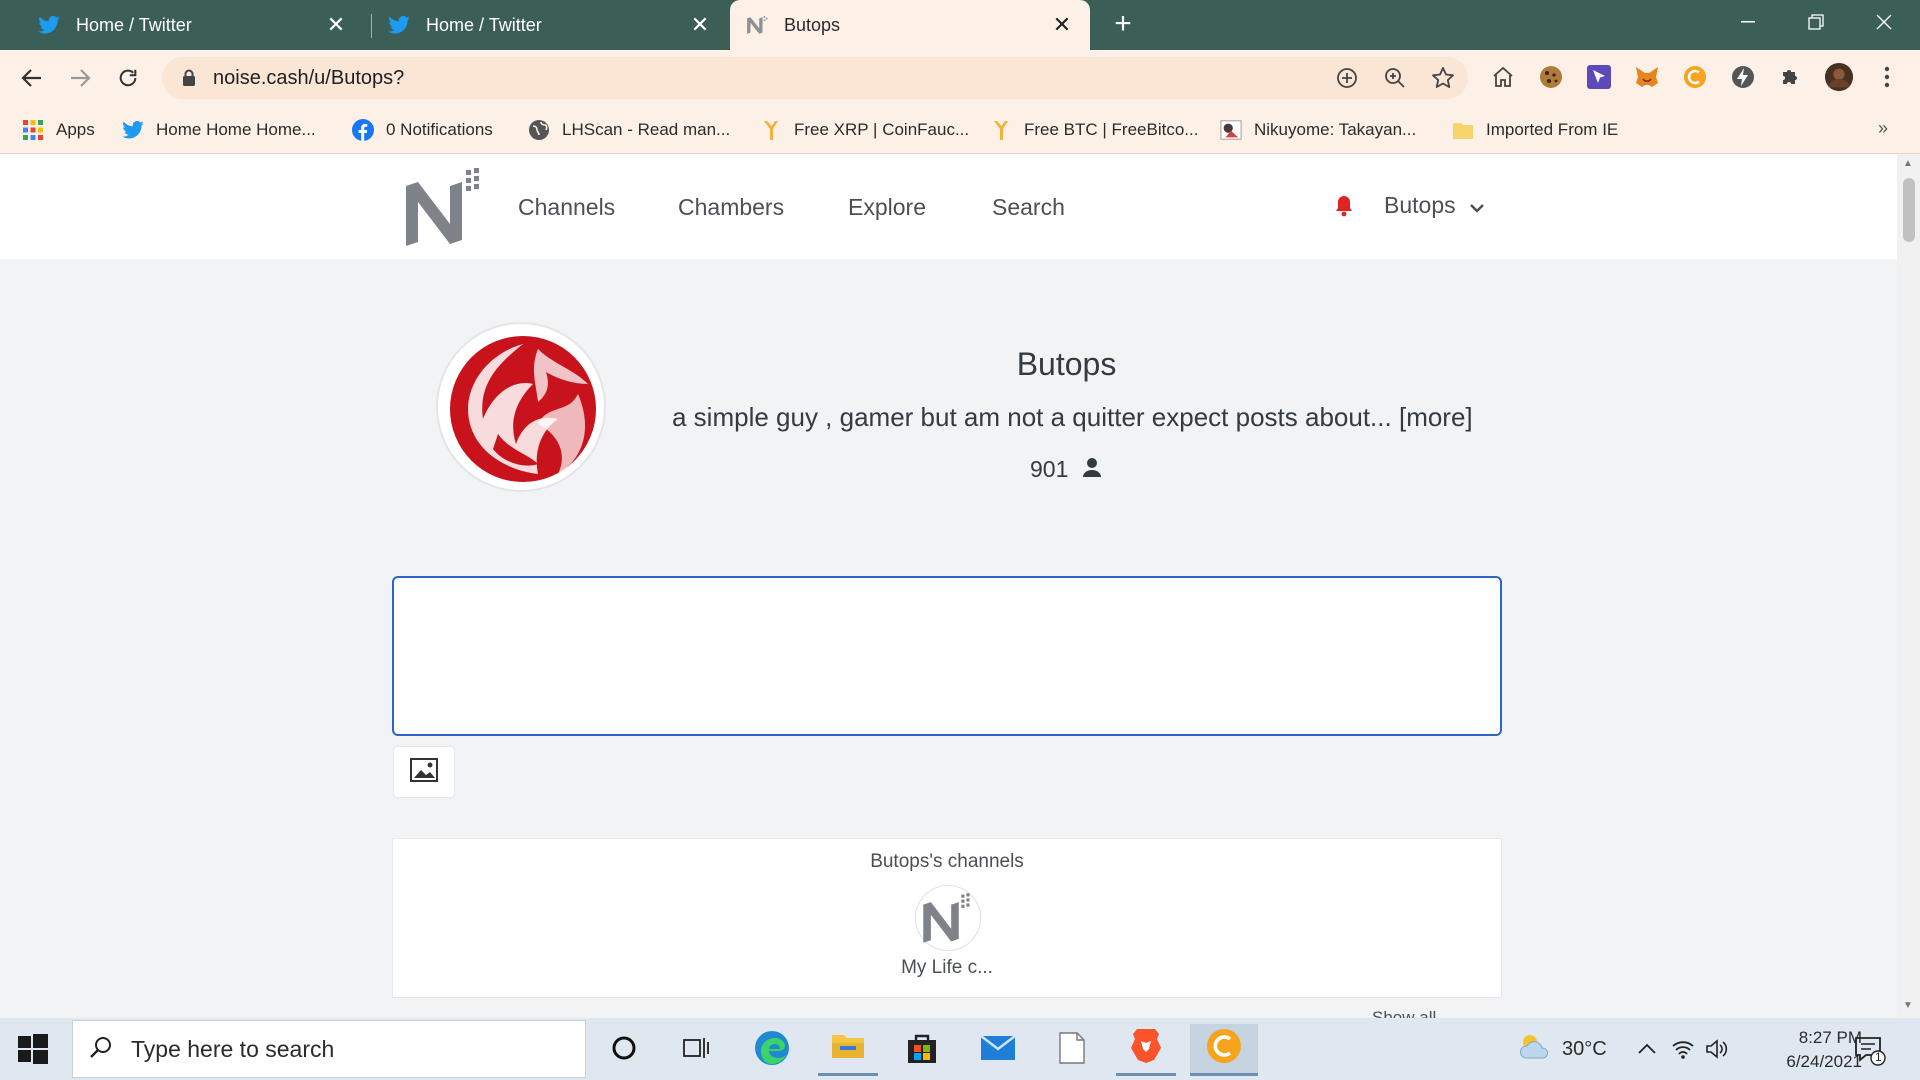 This screenshot has width=1920, height=1080. What do you see at coordinates (1066, 364) in the screenshot?
I see `profile-name: Butops` at bounding box center [1066, 364].